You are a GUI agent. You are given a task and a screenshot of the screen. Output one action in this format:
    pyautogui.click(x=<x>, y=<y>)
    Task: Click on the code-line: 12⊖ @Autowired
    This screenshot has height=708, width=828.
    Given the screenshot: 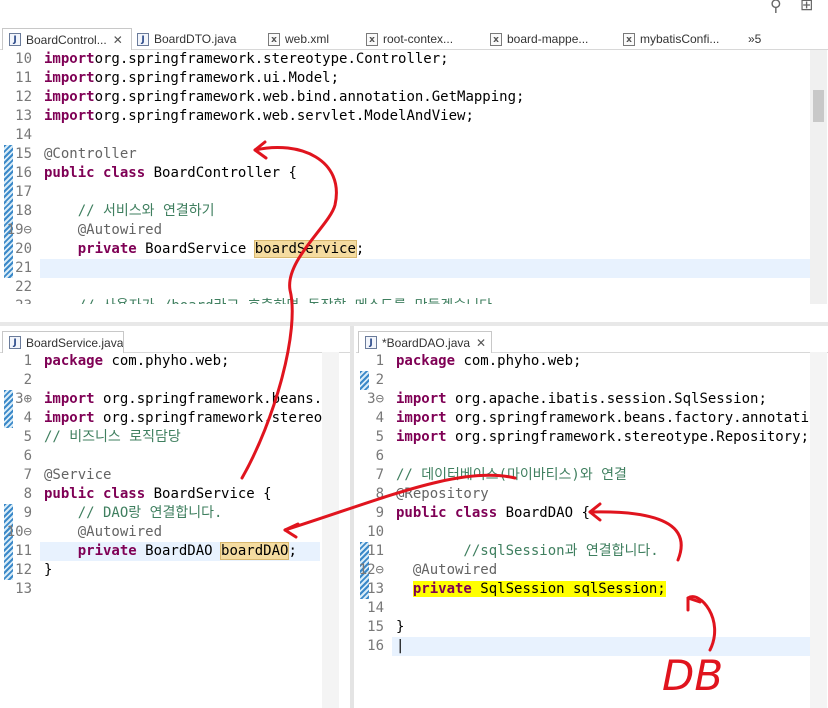 What is the action you would take?
    pyautogui.click(x=592, y=570)
    